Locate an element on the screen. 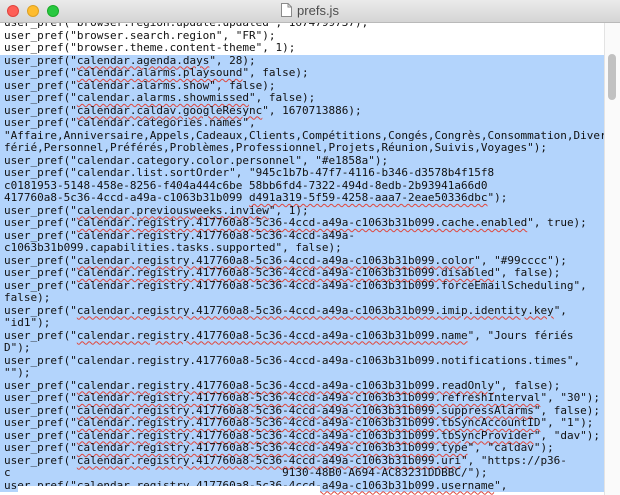 The height and width of the screenshot is (495, 620). window-title: prefs.js is located at coordinates (310, 10).